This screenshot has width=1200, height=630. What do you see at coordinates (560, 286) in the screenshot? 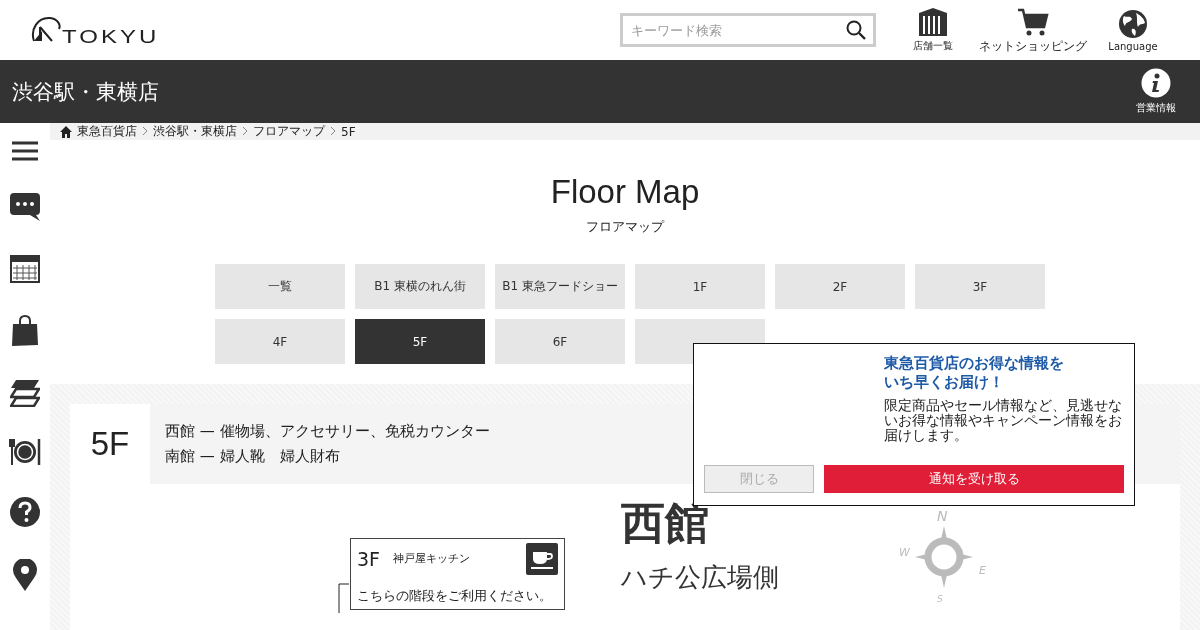
I see `floor-tab: B1 東急フードショー` at bounding box center [560, 286].